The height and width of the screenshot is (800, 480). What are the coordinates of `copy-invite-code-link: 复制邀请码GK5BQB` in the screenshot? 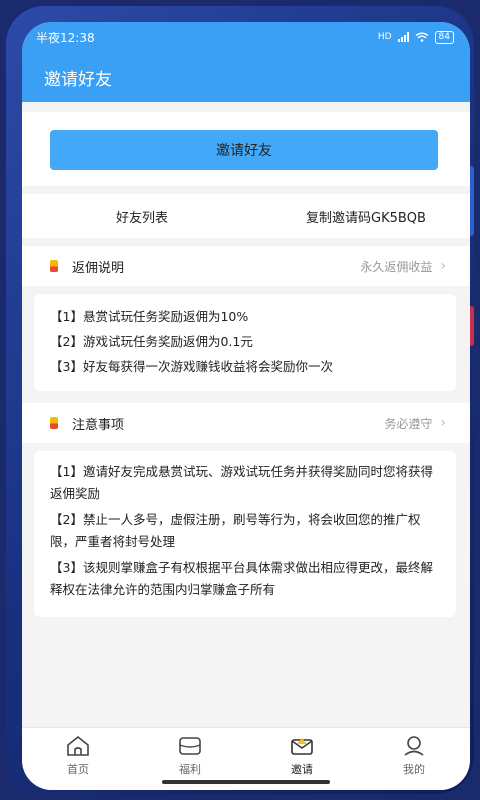 It's located at (361, 216).